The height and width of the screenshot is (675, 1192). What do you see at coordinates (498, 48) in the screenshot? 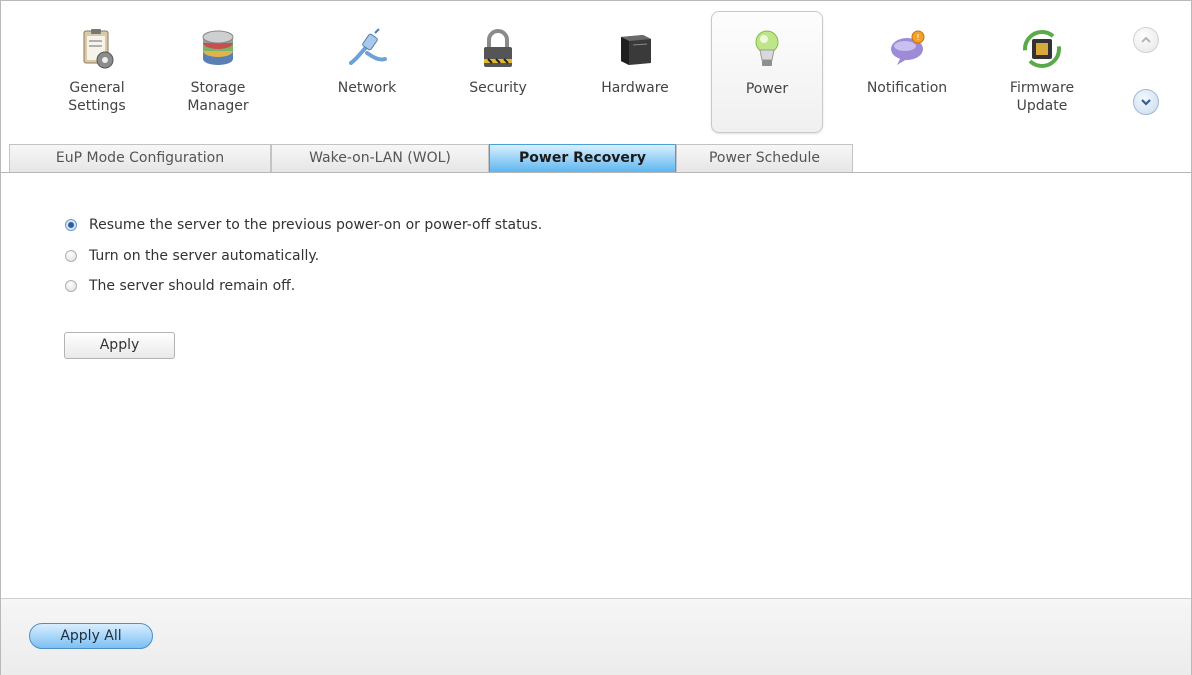
I see `padlock-icon` at bounding box center [498, 48].